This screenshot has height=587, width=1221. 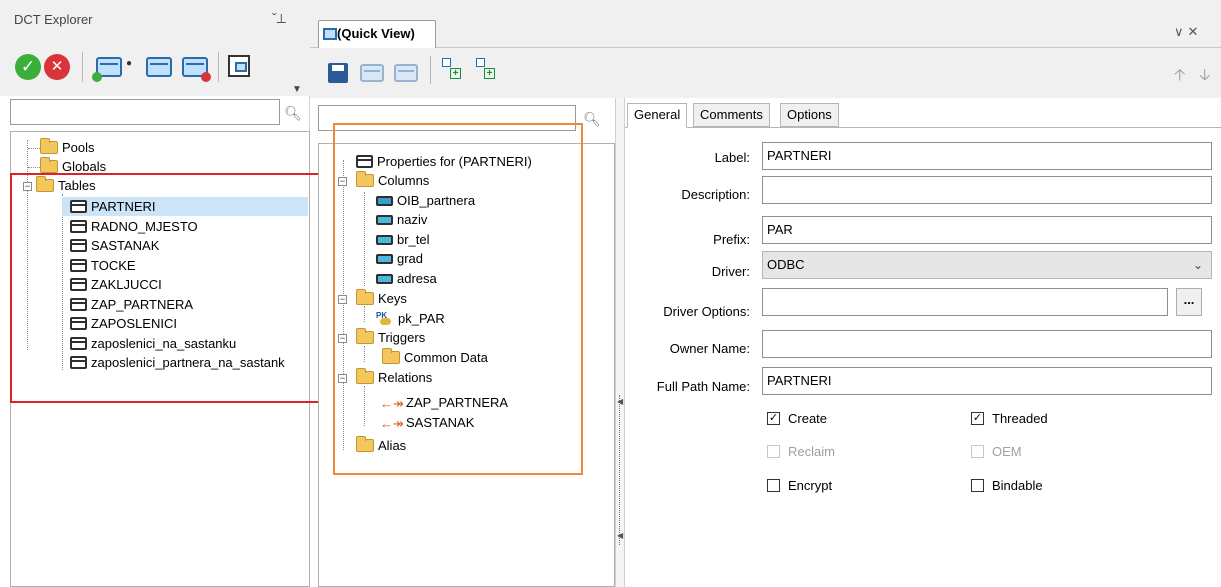 What do you see at coordinates (801, 452) in the screenshot?
I see `reclaim-checkbox: Reclaim` at bounding box center [801, 452].